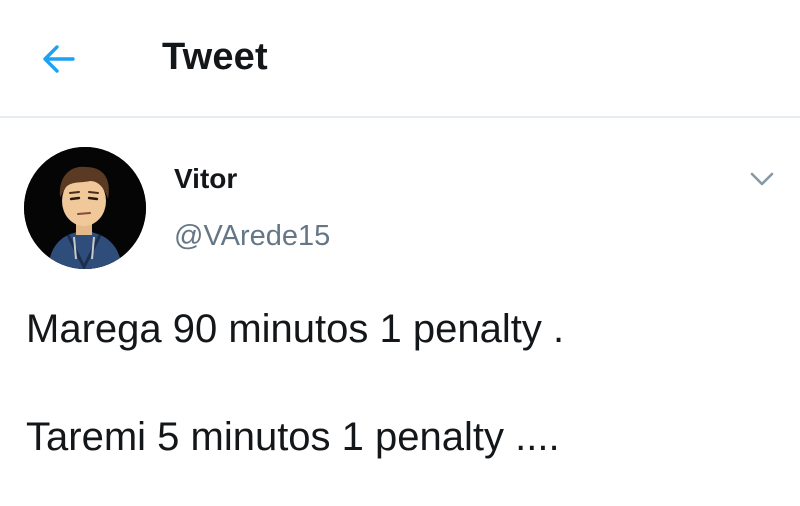 The height and width of the screenshot is (506, 800). I want to click on cartoon-avatar-icon, so click(85, 208).